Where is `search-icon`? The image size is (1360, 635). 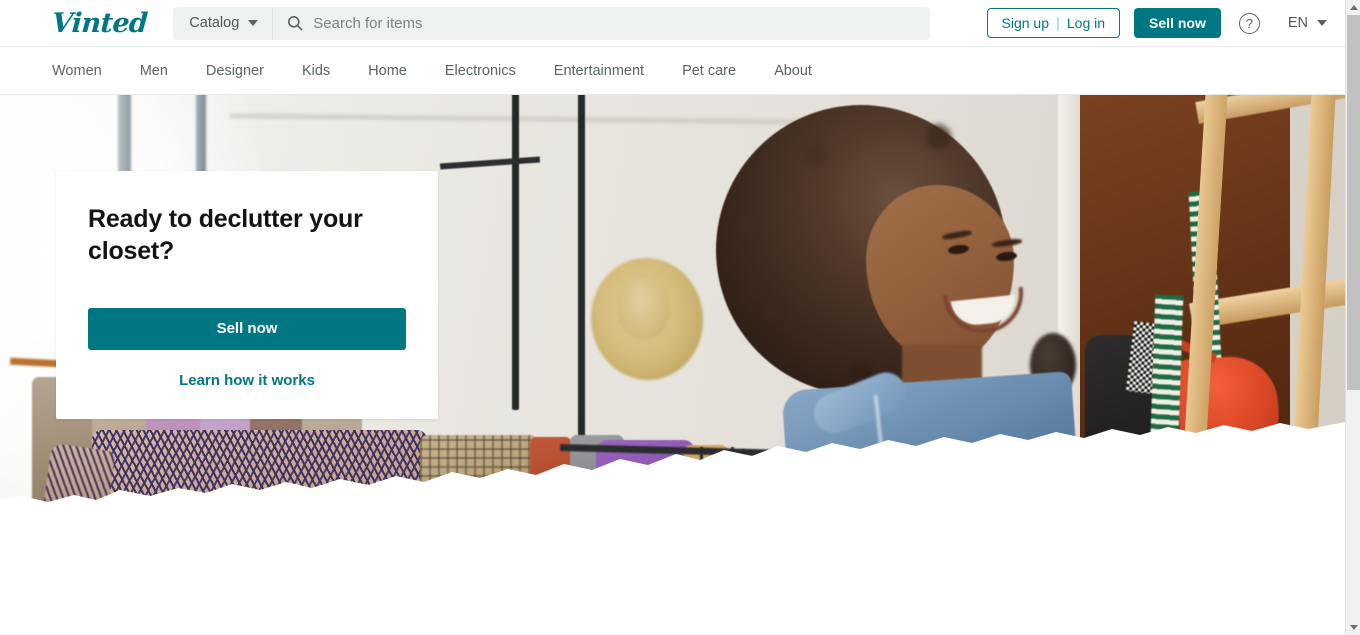
search-icon is located at coordinates (295, 23).